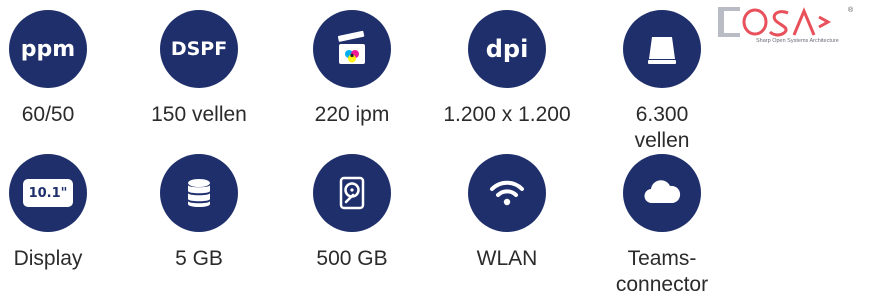  I want to click on dpi-badge-icon: dpi, so click(507, 49).